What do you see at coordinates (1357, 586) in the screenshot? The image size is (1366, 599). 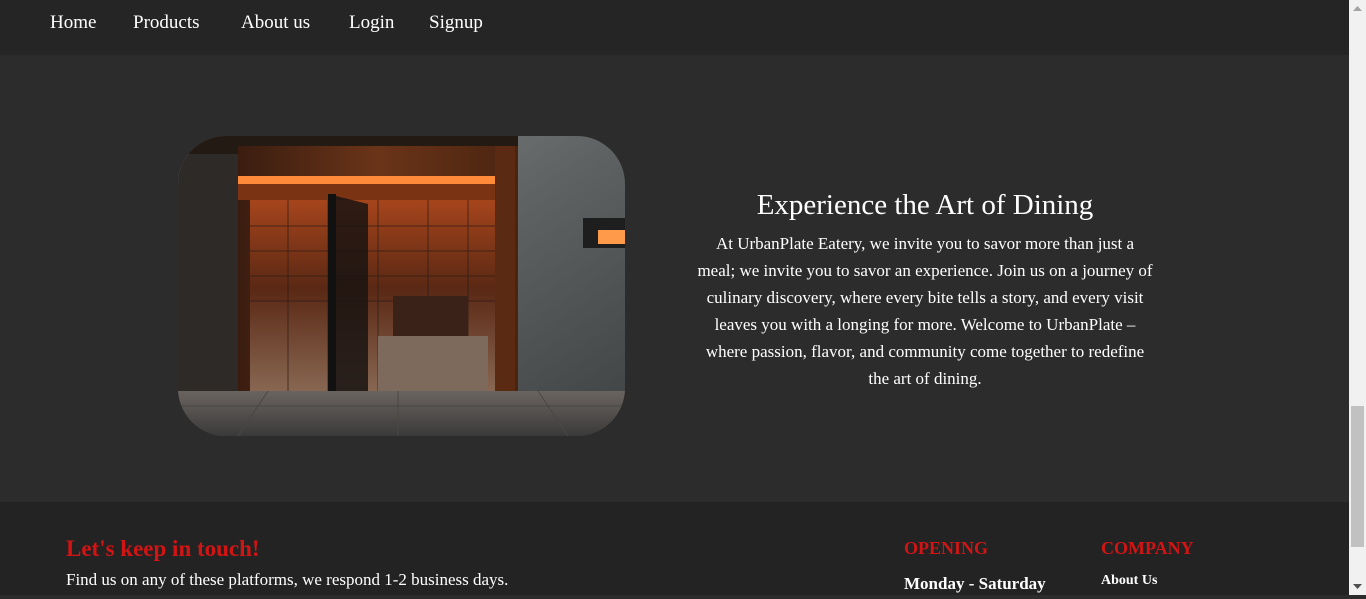 I see `triangle-down-icon` at bounding box center [1357, 586].